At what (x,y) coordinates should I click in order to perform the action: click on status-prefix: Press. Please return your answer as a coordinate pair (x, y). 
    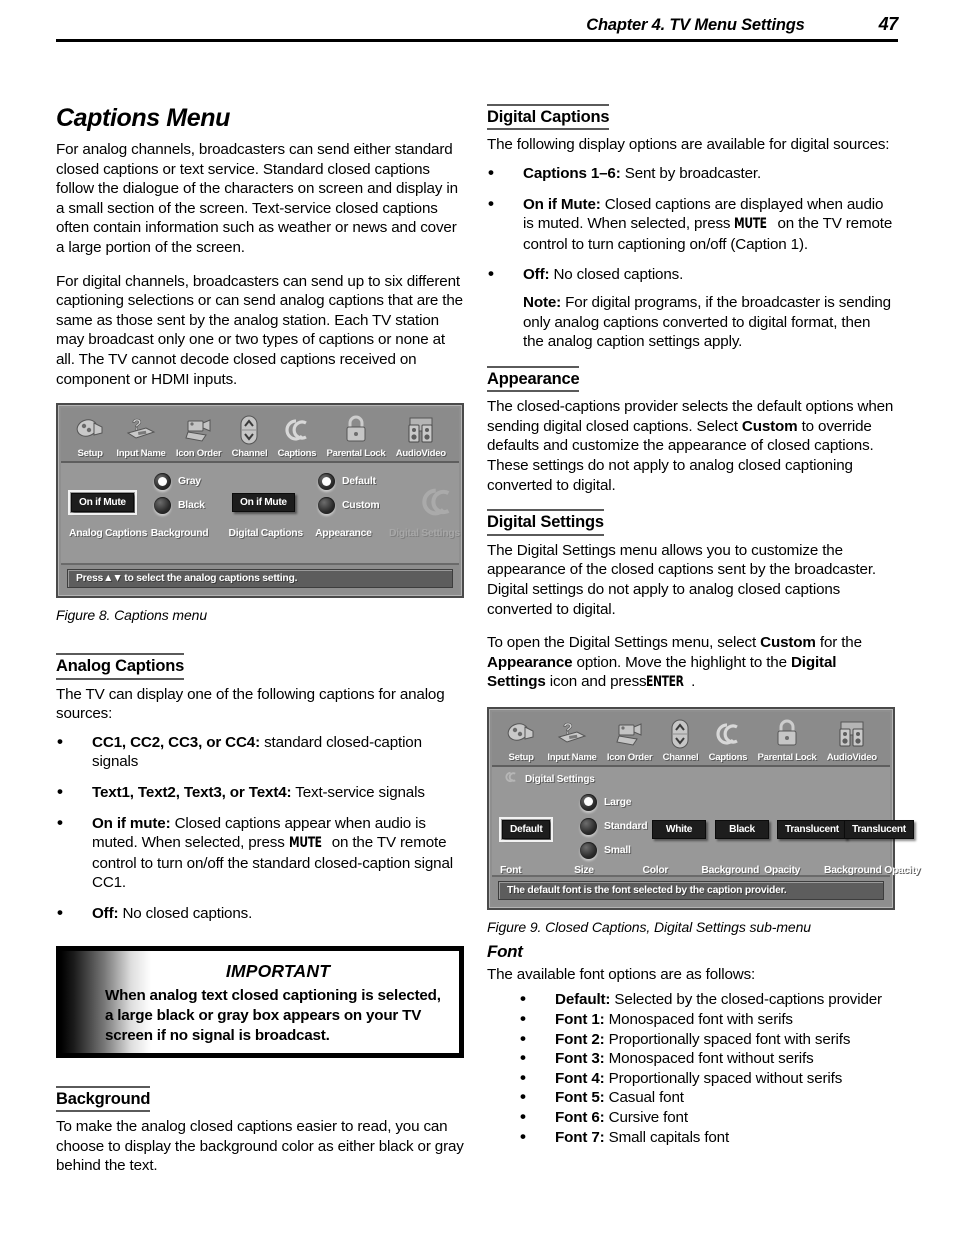
    Looking at the image, I should click on (90, 579).